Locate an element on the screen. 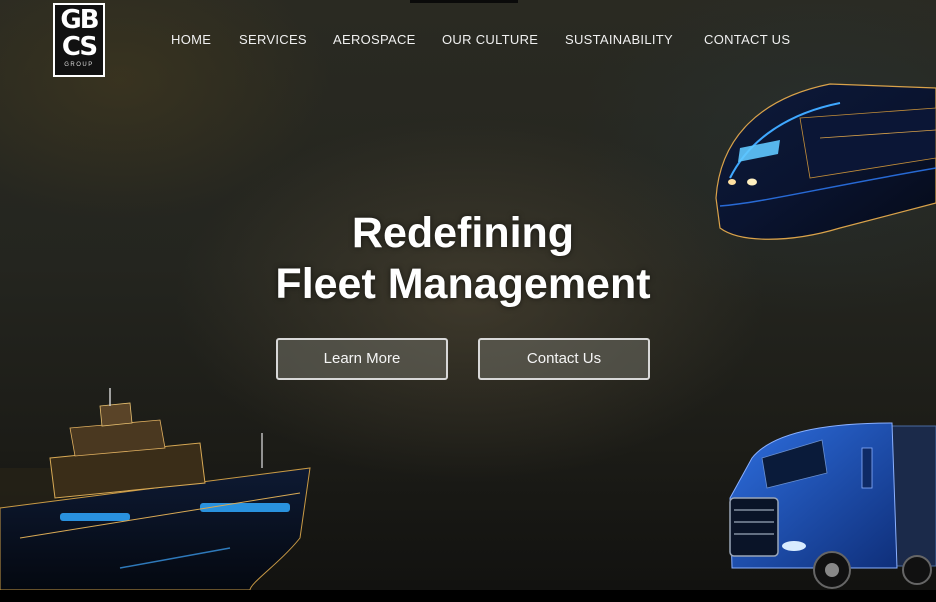 Image resolution: width=936 pixels, height=602 pixels. ship-image is located at coordinates (155, 489).